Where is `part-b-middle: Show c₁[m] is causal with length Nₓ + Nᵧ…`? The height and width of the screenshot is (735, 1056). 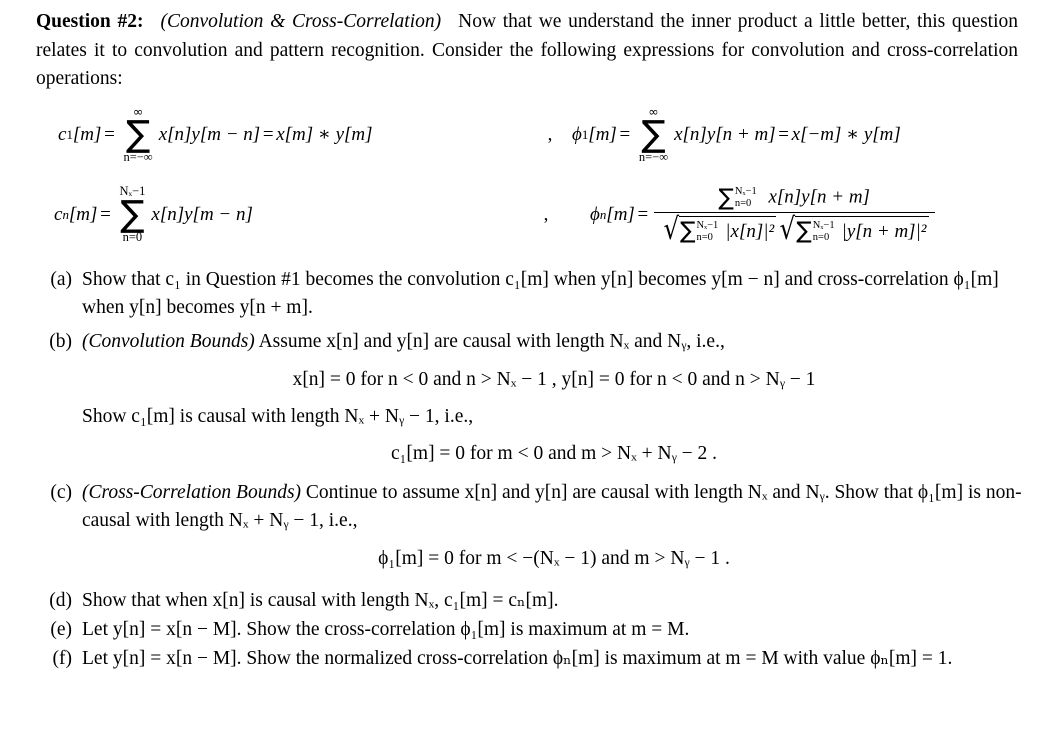 part-b-middle: Show c₁[m] is causal with length Nₓ + Nᵧ… is located at coordinates (278, 416).